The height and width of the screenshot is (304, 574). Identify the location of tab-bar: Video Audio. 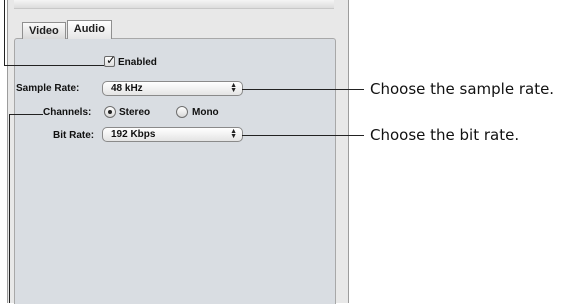
(67, 29).